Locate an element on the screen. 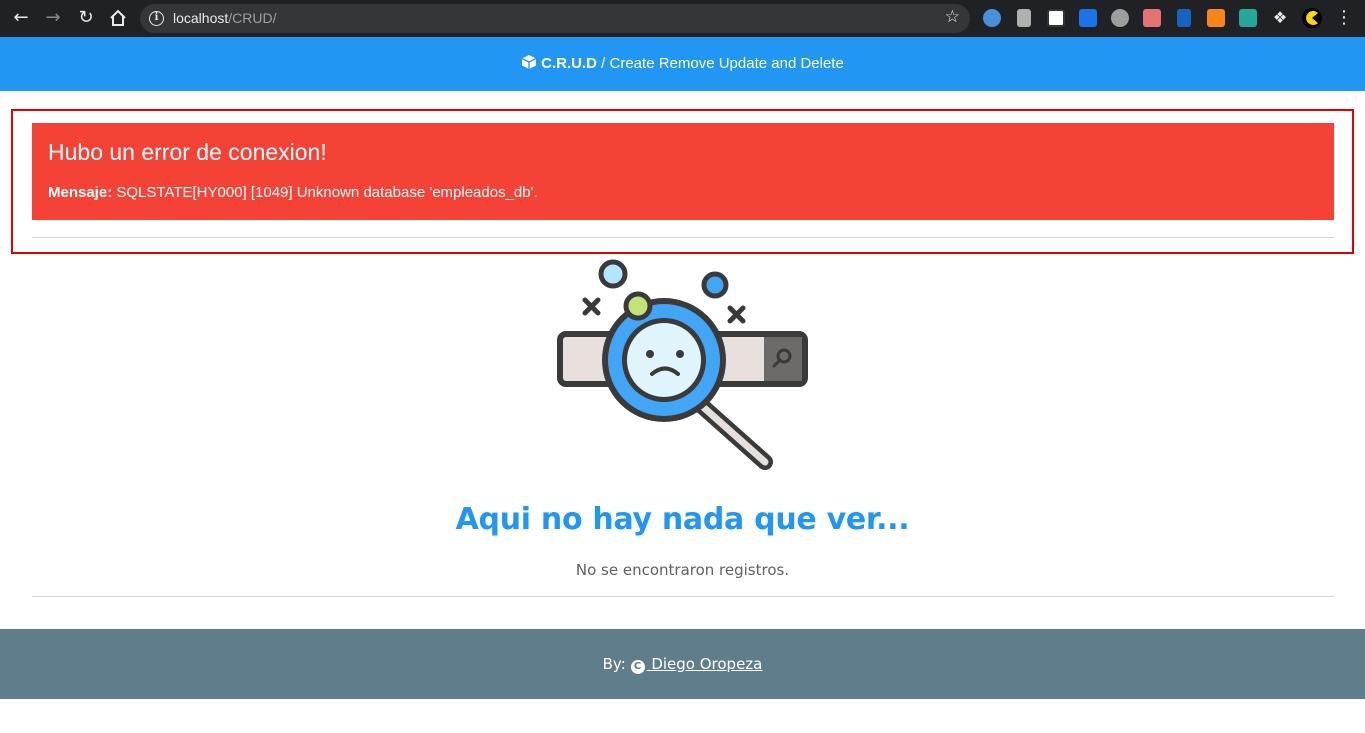  extension-metamask-icon is located at coordinates (1216, 18).